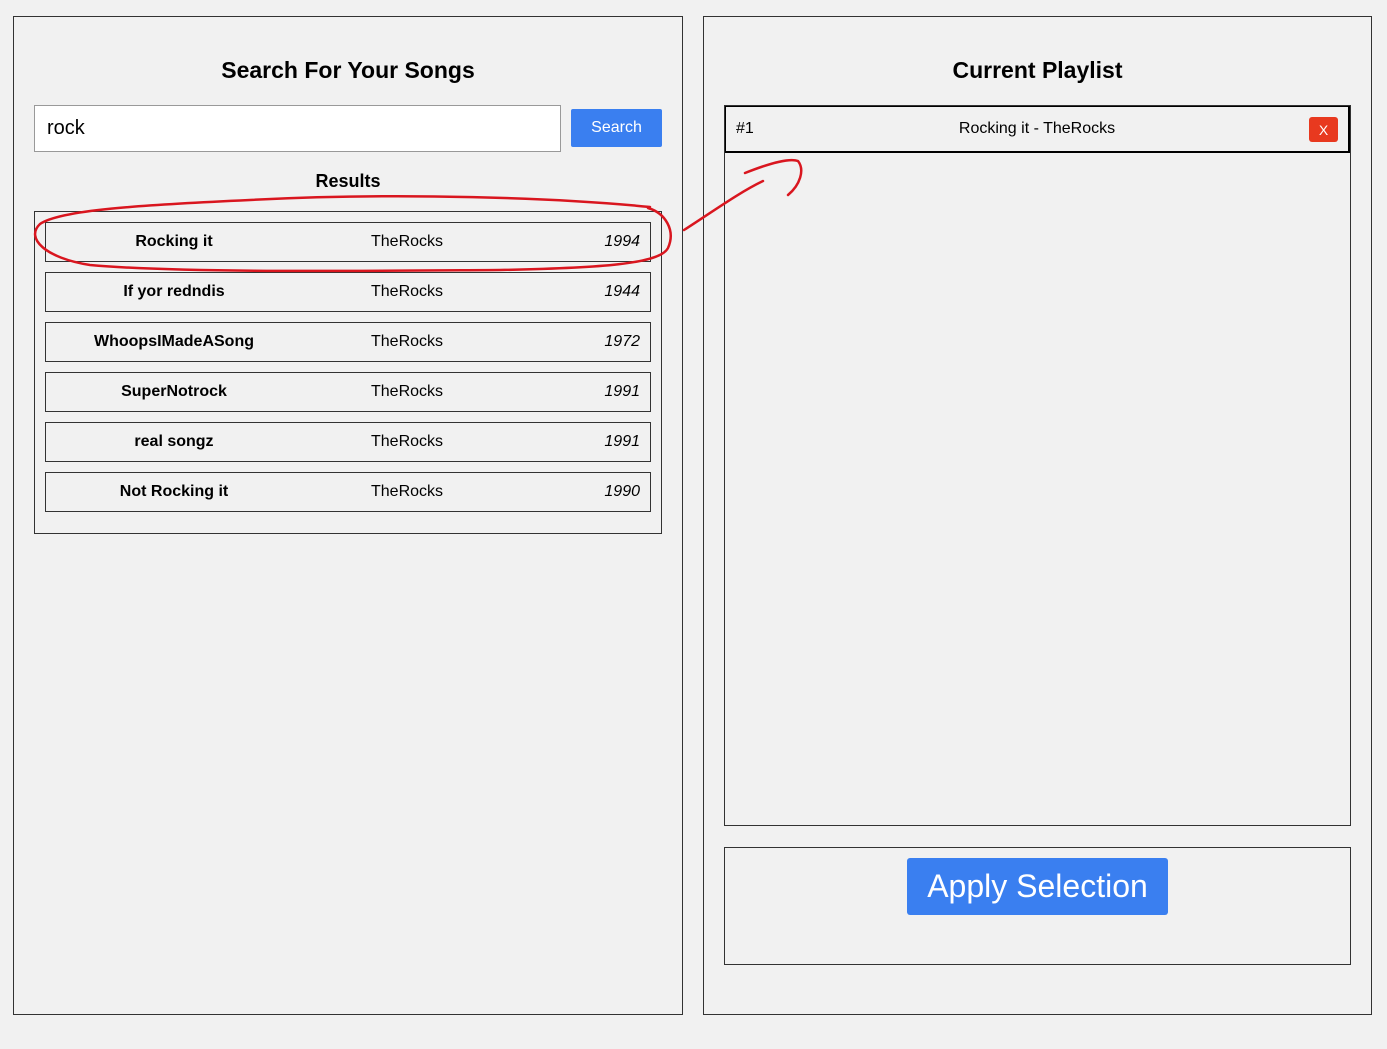  I want to click on result-row: SuperNotrock TheRocks 1991, so click(348, 392).